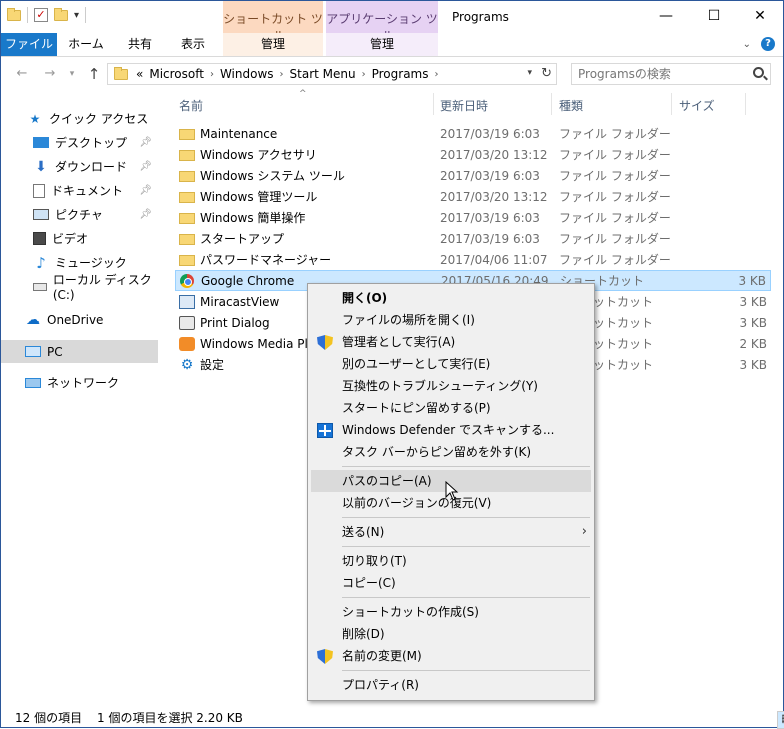  Describe the element at coordinates (79, 142) in the screenshot. I see `nav-desktop: デスクトップ 📌︎` at that location.